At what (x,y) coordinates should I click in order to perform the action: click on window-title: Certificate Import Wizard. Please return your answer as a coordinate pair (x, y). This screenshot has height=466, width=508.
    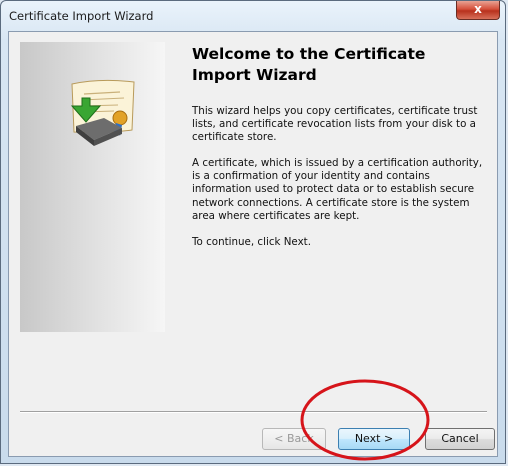
    Looking at the image, I should click on (81, 16).